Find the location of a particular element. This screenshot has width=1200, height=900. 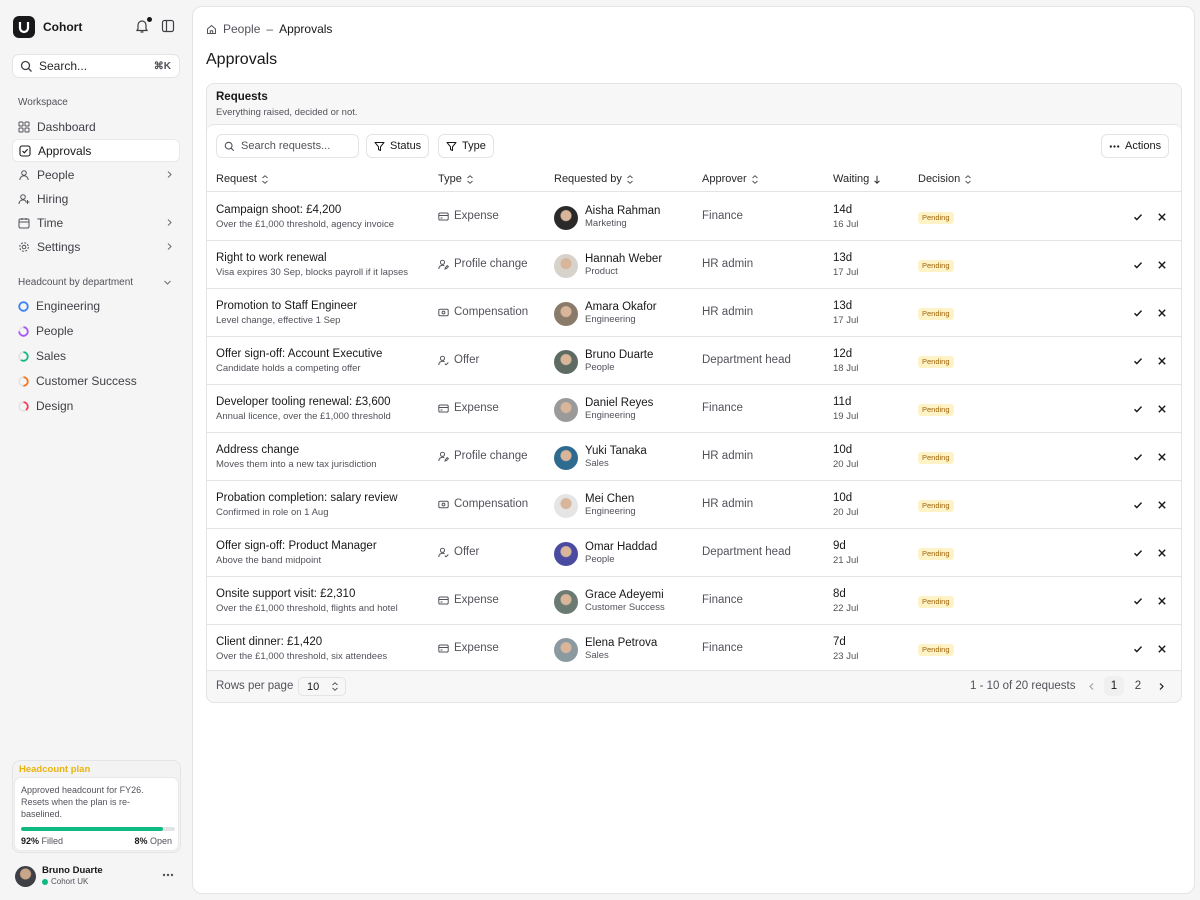

department-item: Engineering is located at coordinates (59, 306).